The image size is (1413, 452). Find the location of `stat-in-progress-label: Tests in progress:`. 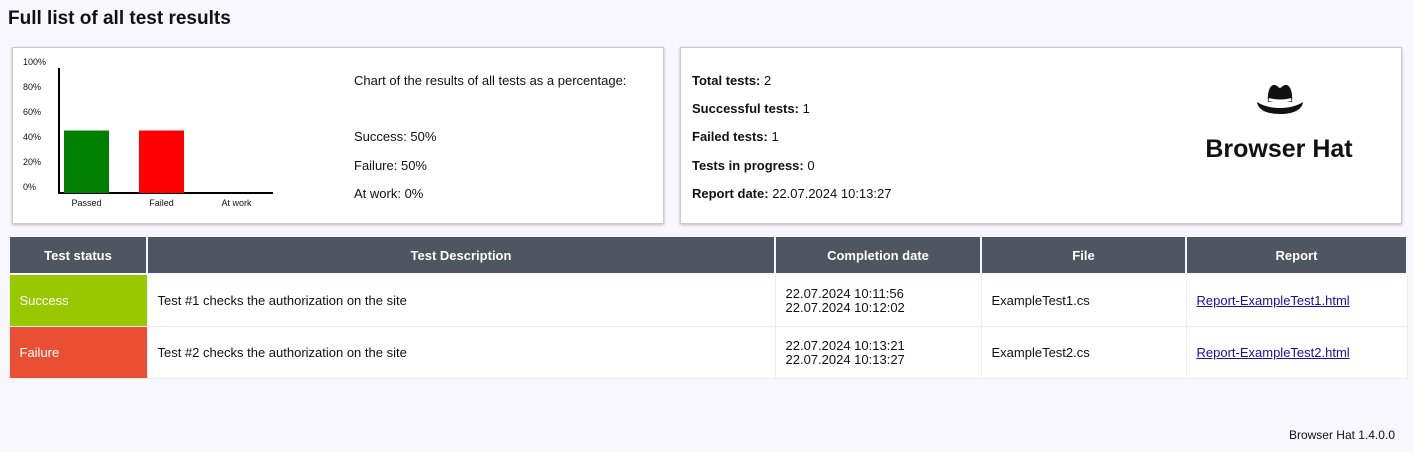

stat-in-progress-label: Tests in progress: is located at coordinates (748, 165).